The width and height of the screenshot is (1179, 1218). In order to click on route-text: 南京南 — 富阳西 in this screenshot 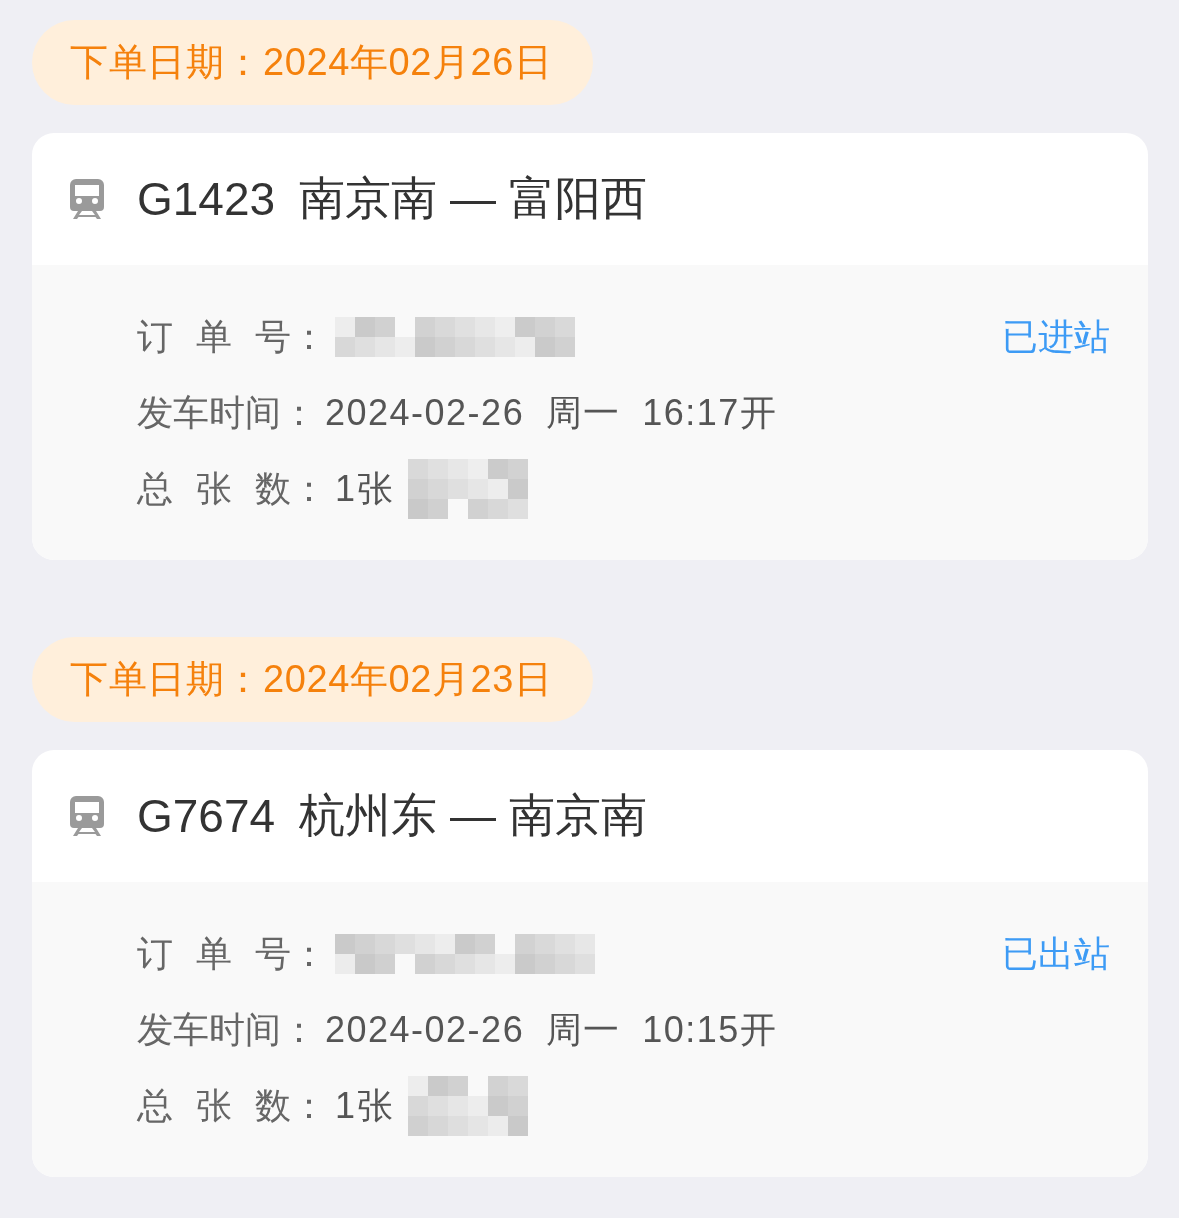, I will do `click(473, 198)`.